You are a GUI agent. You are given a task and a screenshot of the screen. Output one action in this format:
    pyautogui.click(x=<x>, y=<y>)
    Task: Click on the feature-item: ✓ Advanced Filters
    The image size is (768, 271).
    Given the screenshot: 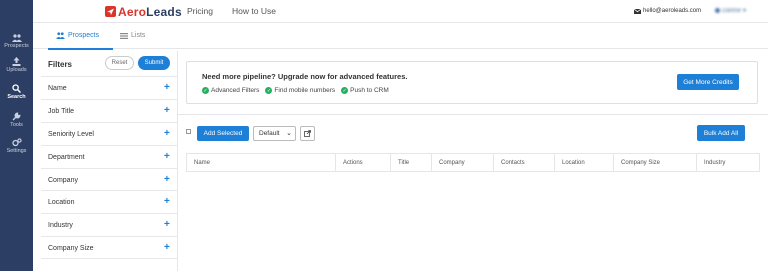 What is the action you would take?
    pyautogui.click(x=230, y=90)
    